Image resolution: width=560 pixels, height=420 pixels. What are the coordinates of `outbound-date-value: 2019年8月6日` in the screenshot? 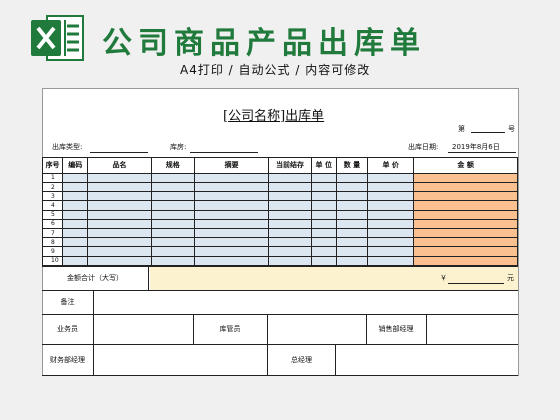 It's located at (476, 147).